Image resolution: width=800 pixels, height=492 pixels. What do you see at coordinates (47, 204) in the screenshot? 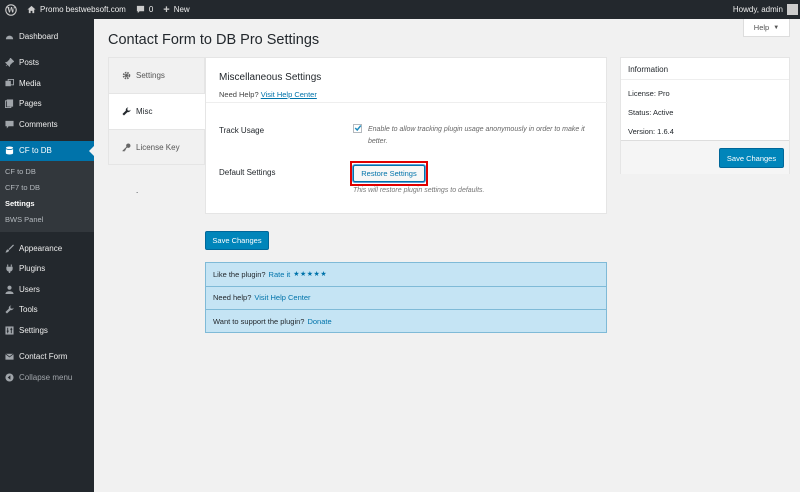
I see `submenu-item-settings: Settings` at bounding box center [47, 204].